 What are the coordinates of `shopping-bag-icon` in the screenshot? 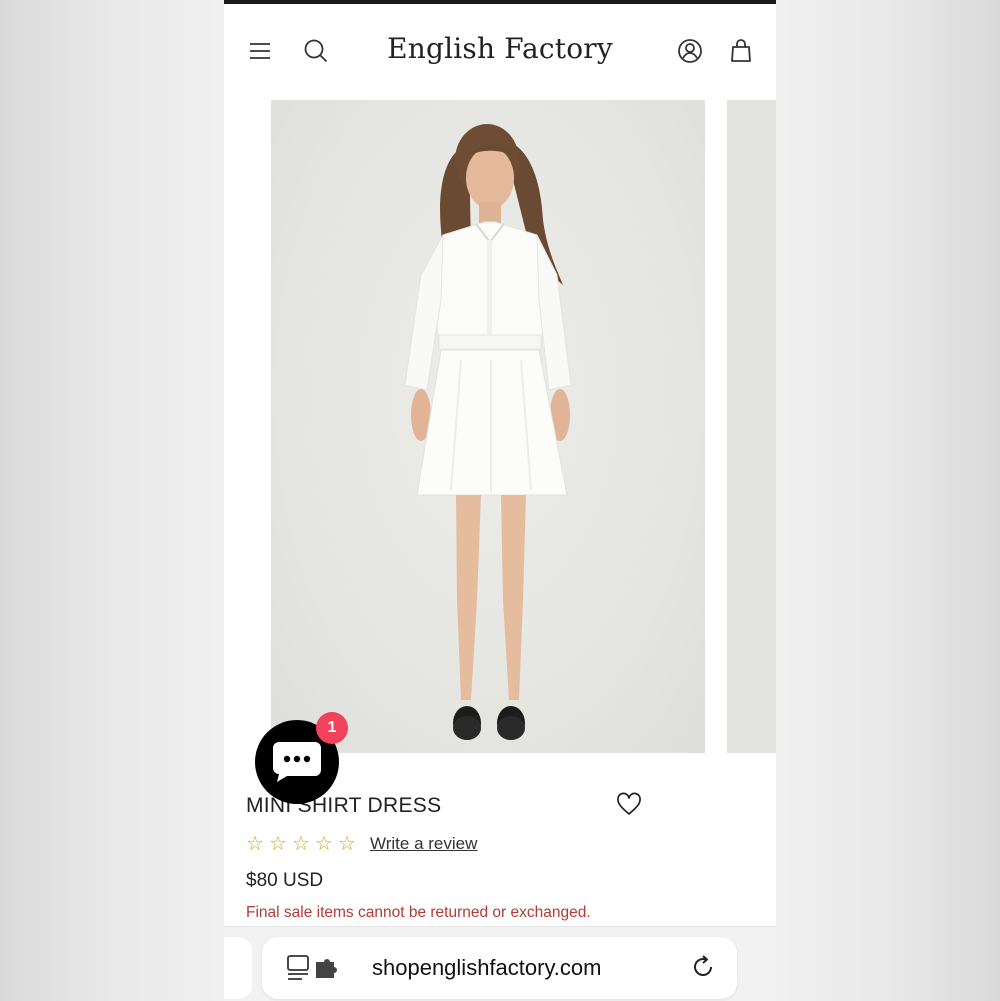 It's located at (741, 51).